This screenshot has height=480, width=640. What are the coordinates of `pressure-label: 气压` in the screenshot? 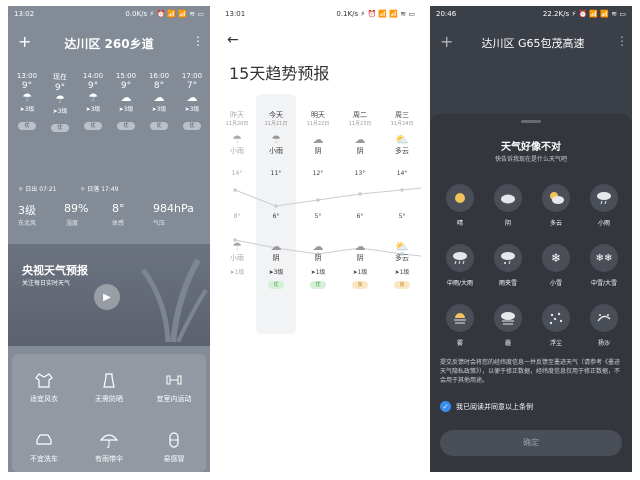 It's located at (159, 223).